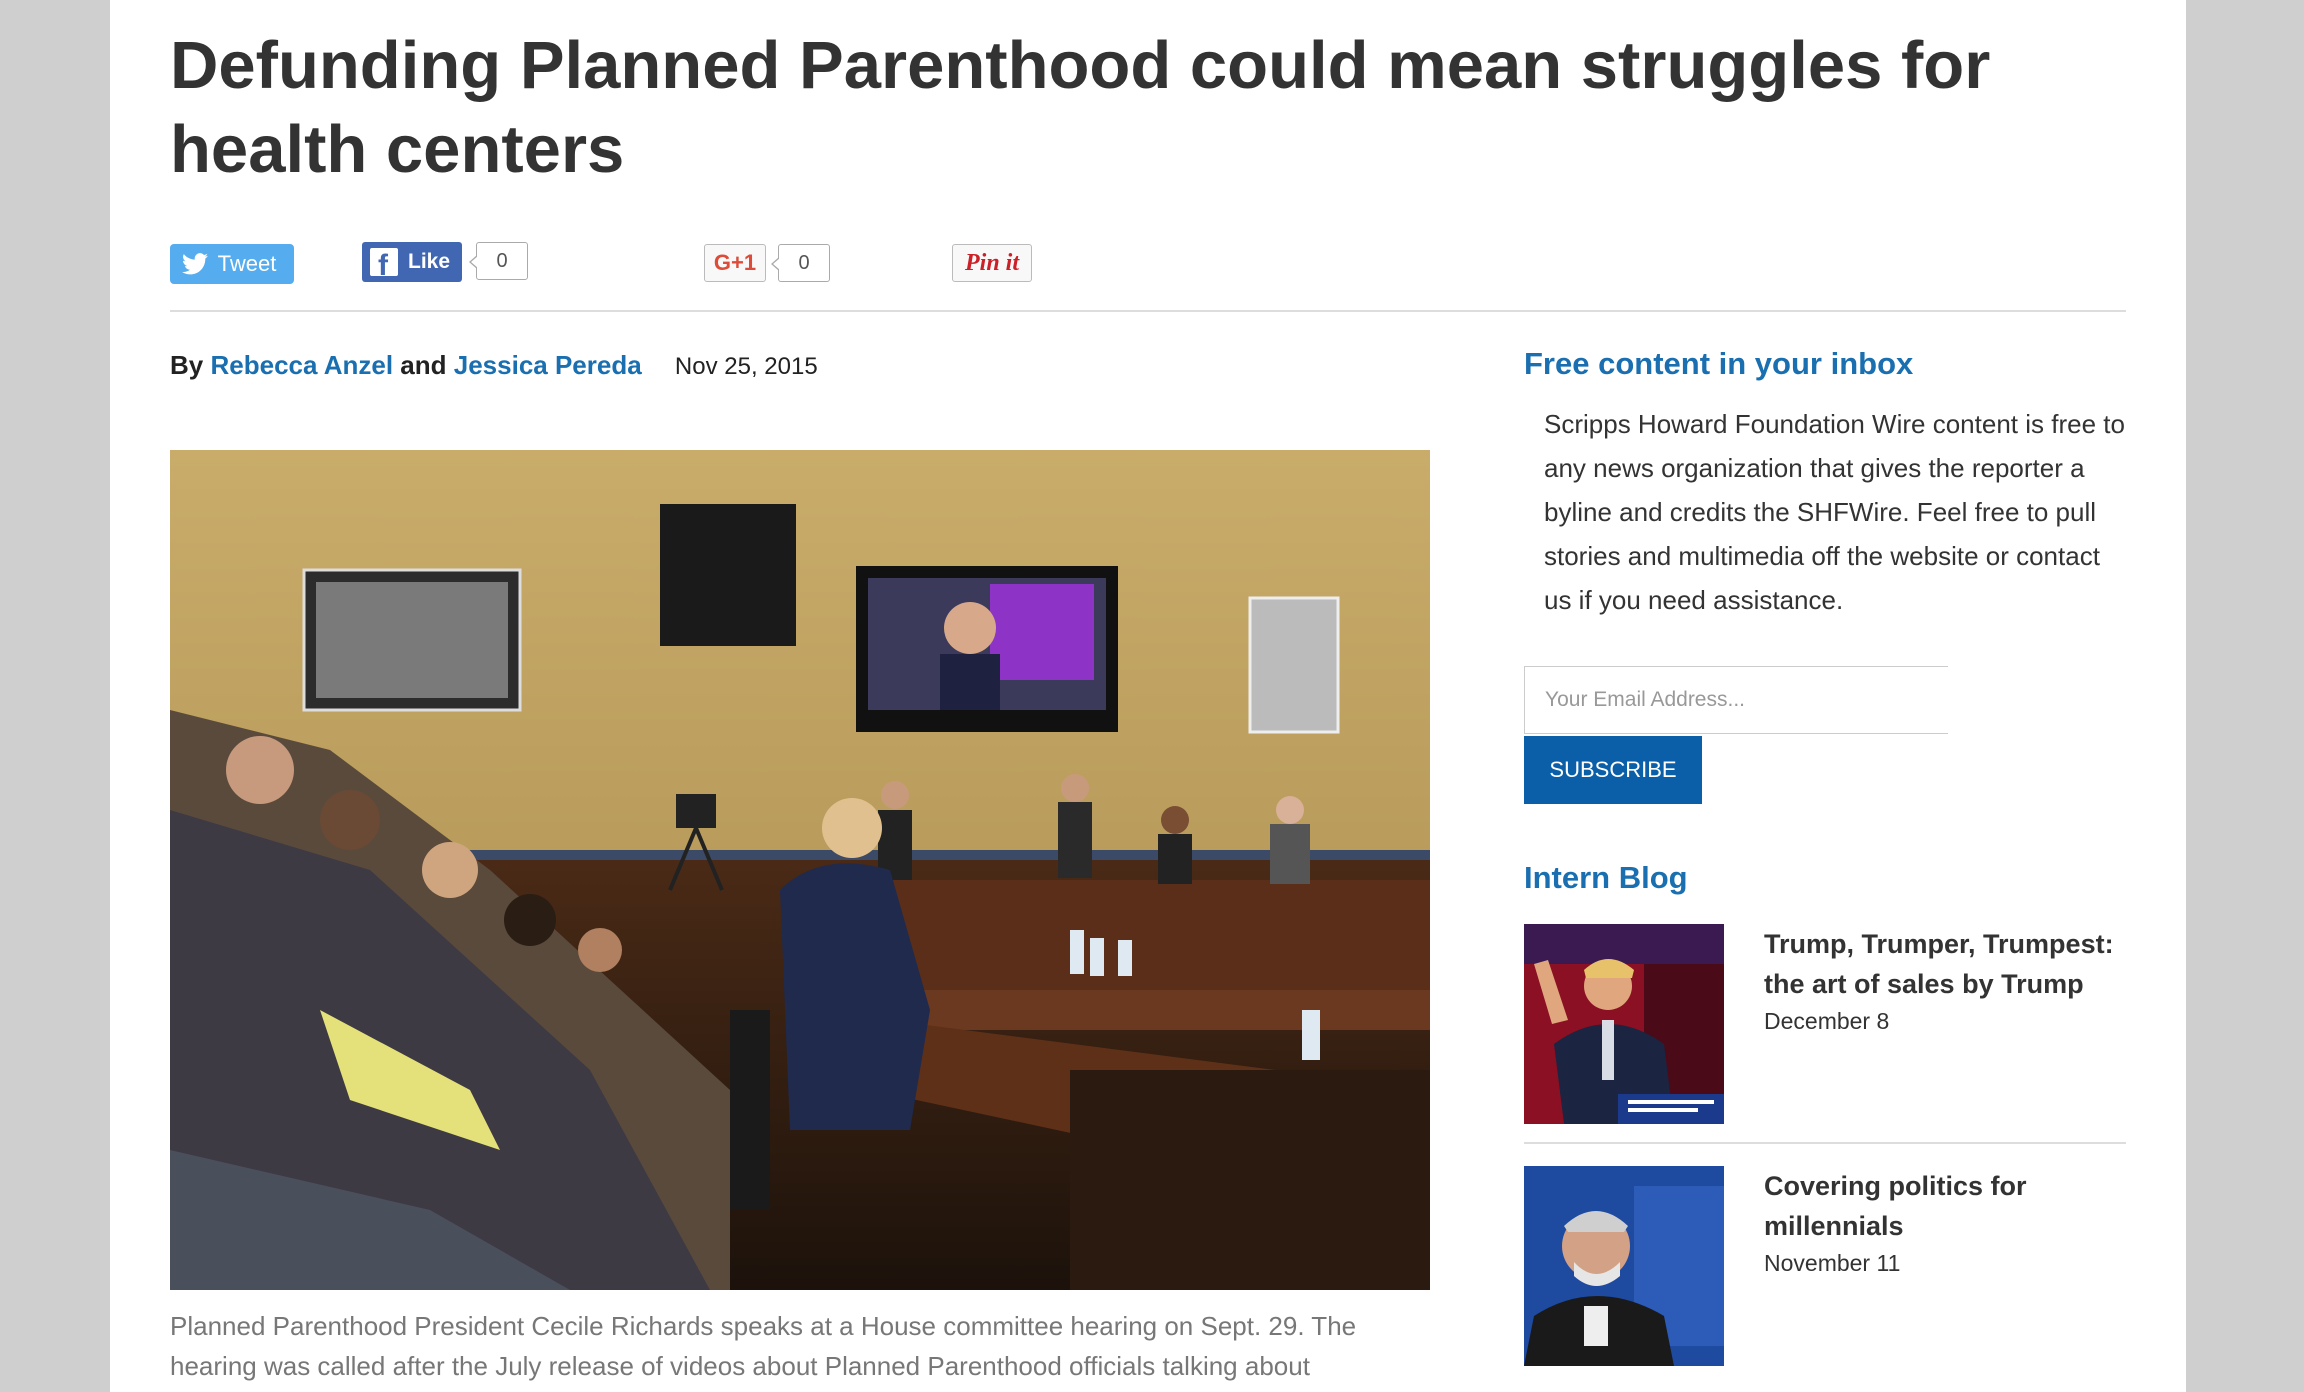  Describe the element at coordinates (247, 263) in the screenshot. I see `tweet-label: Tweet` at that location.